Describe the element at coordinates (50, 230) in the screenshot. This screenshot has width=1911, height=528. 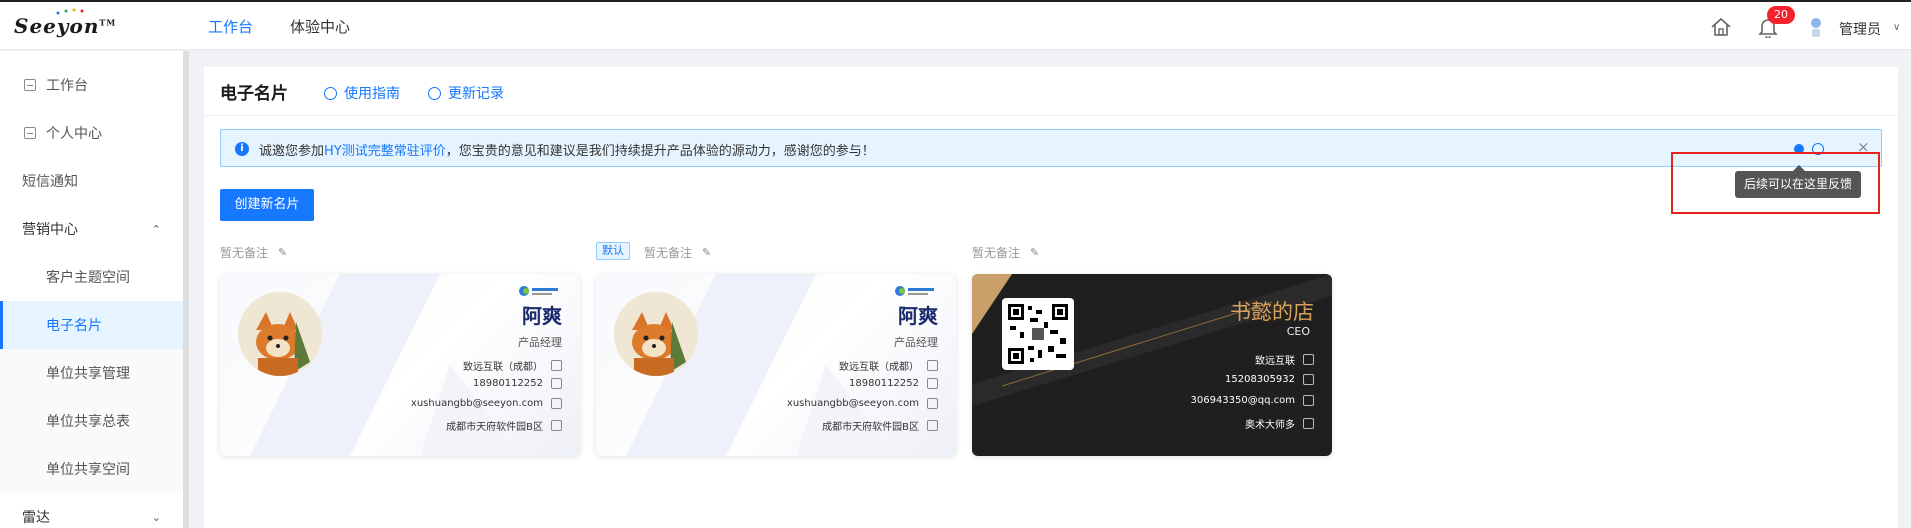
I see `sidebar-item-label: 营销中心` at that location.